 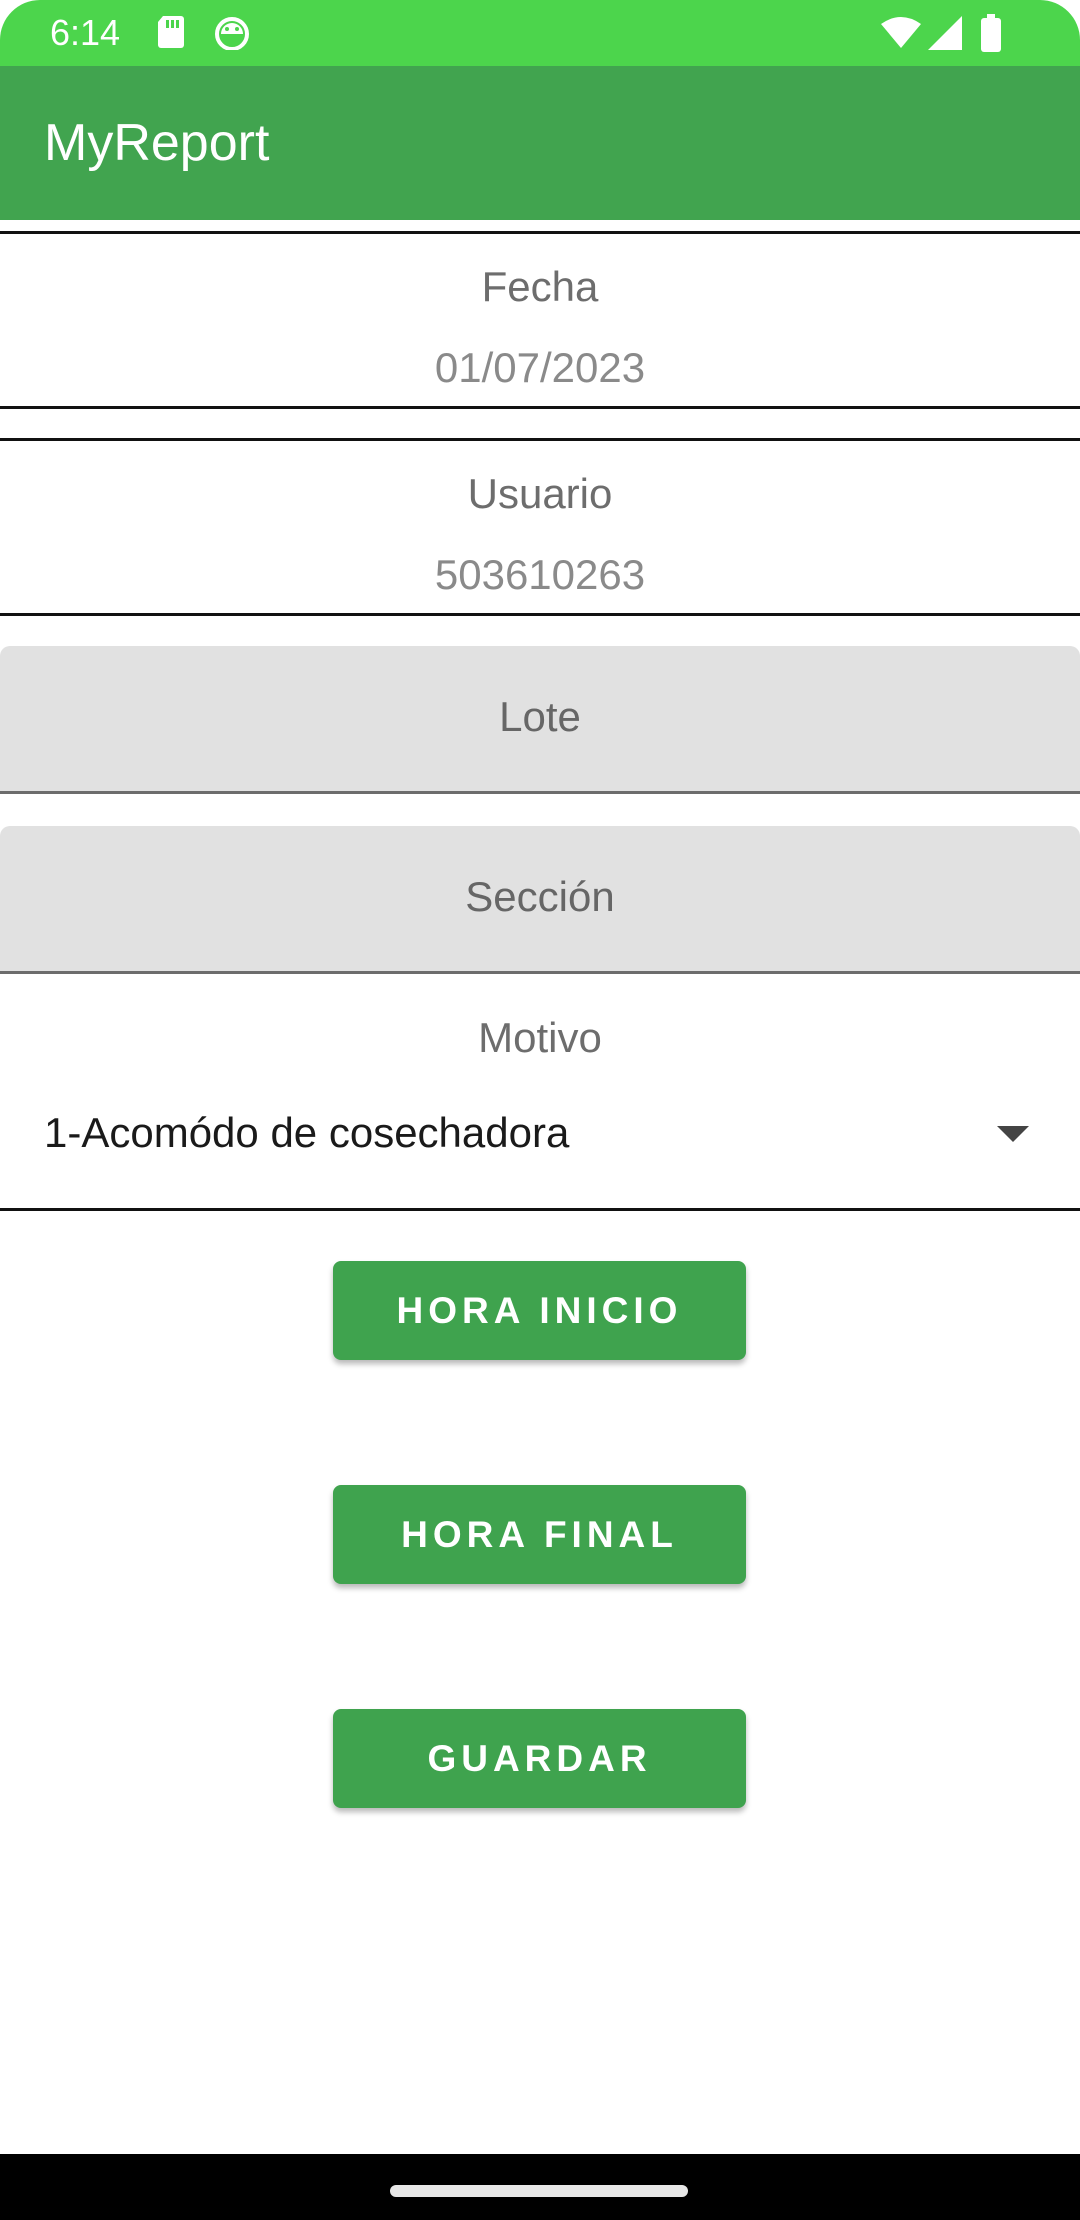 What do you see at coordinates (85, 32) in the screenshot?
I see `status-time: 6:14` at bounding box center [85, 32].